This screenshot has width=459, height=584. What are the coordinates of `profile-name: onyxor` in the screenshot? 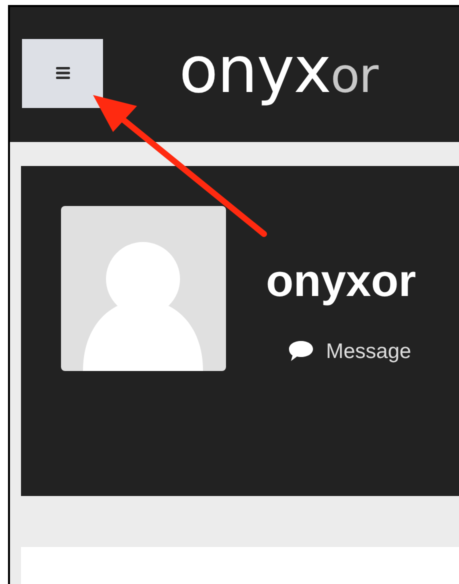 It's located at (341, 280).